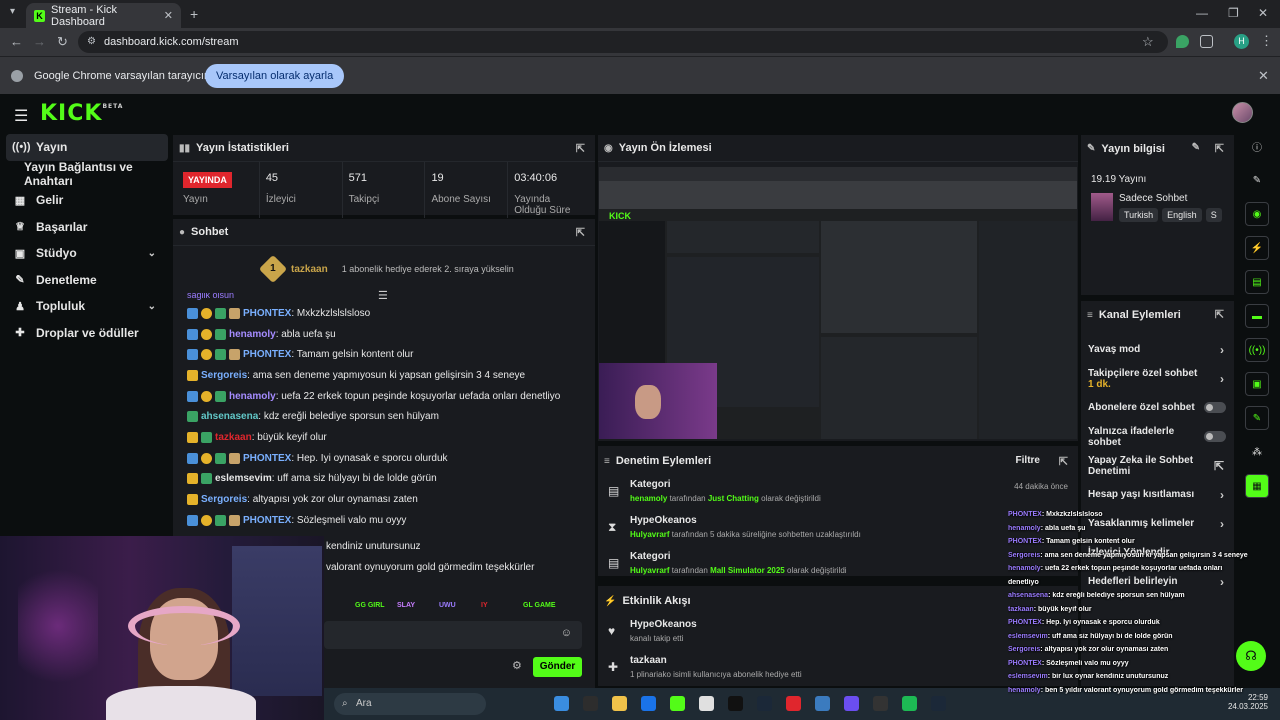 The height and width of the screenshot is (720, 1280). Describe the element at coordinates (383, 295) in the screenshot. I see `collapse-icon: ☰` at that location.